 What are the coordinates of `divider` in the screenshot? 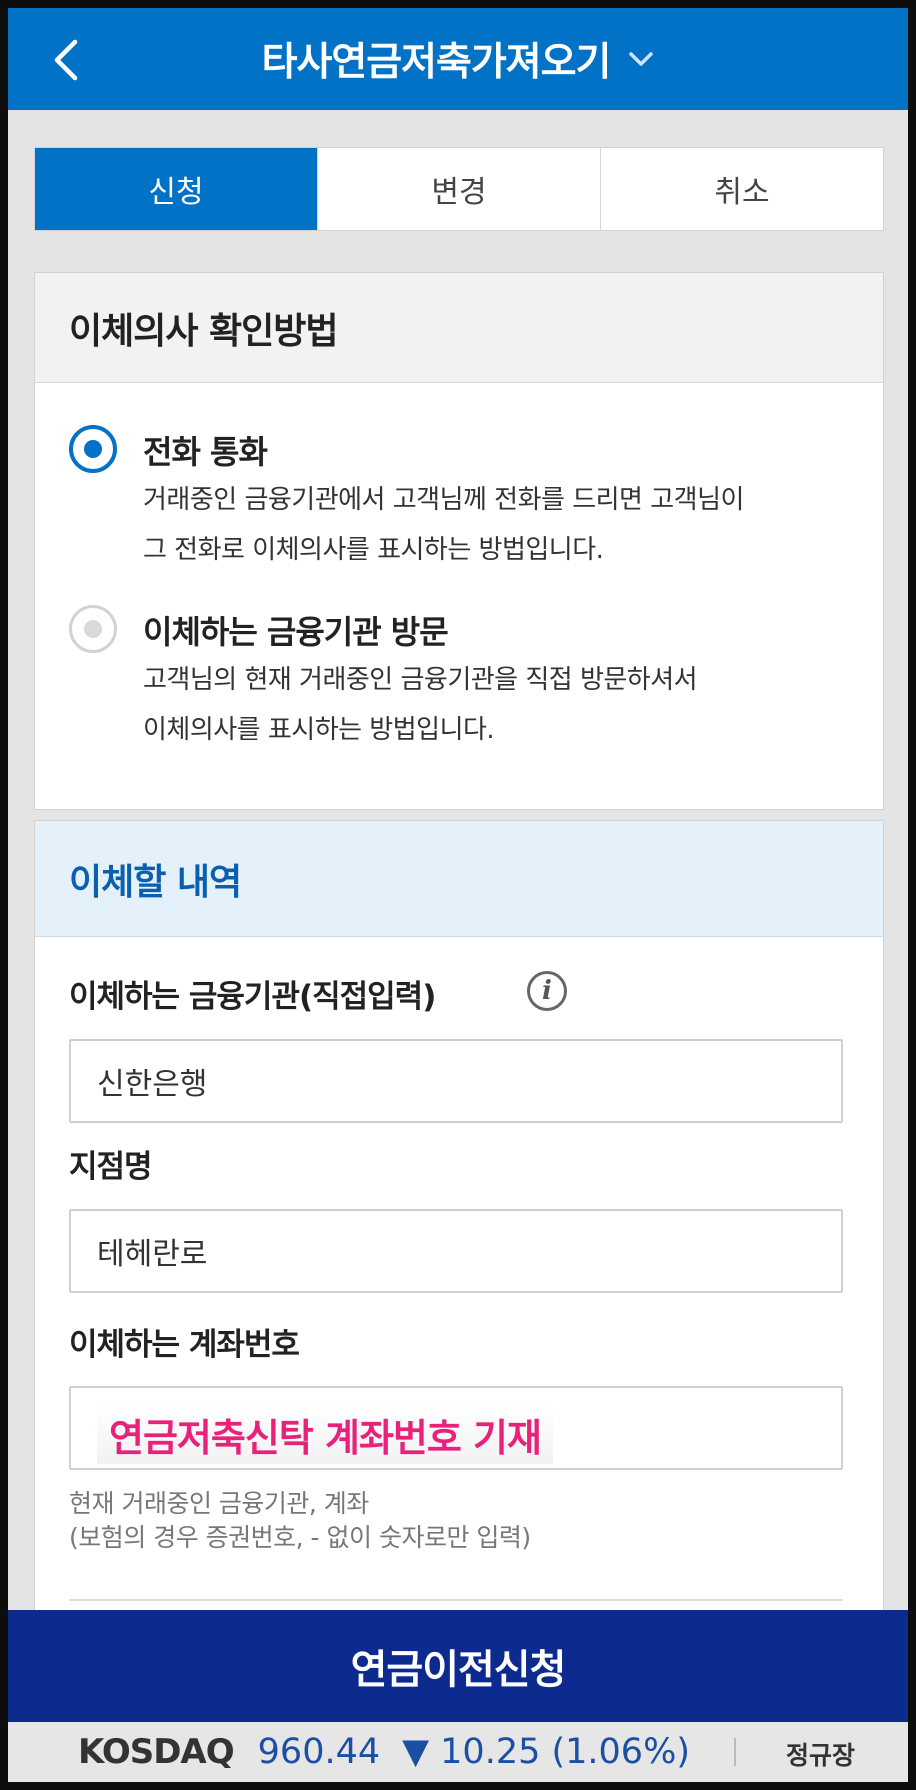 It's located at (456, 1600).